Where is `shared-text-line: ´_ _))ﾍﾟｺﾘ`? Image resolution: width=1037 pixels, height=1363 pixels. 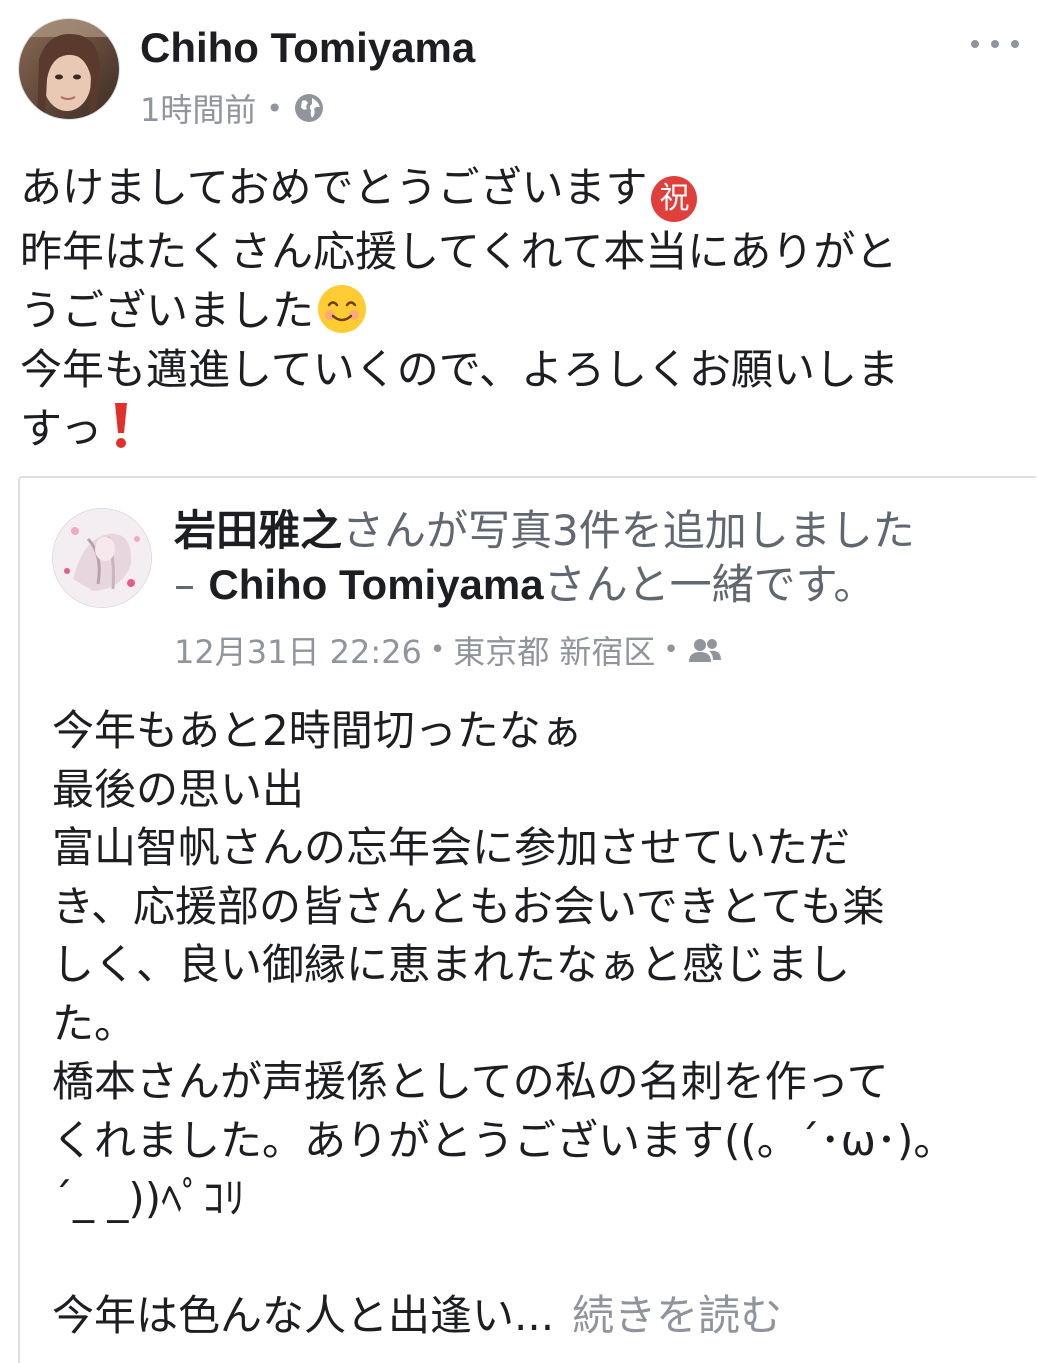 shared-text-line: ´_ _))ﾍﾟｺﾘ is located at coordinates (149, 1198).